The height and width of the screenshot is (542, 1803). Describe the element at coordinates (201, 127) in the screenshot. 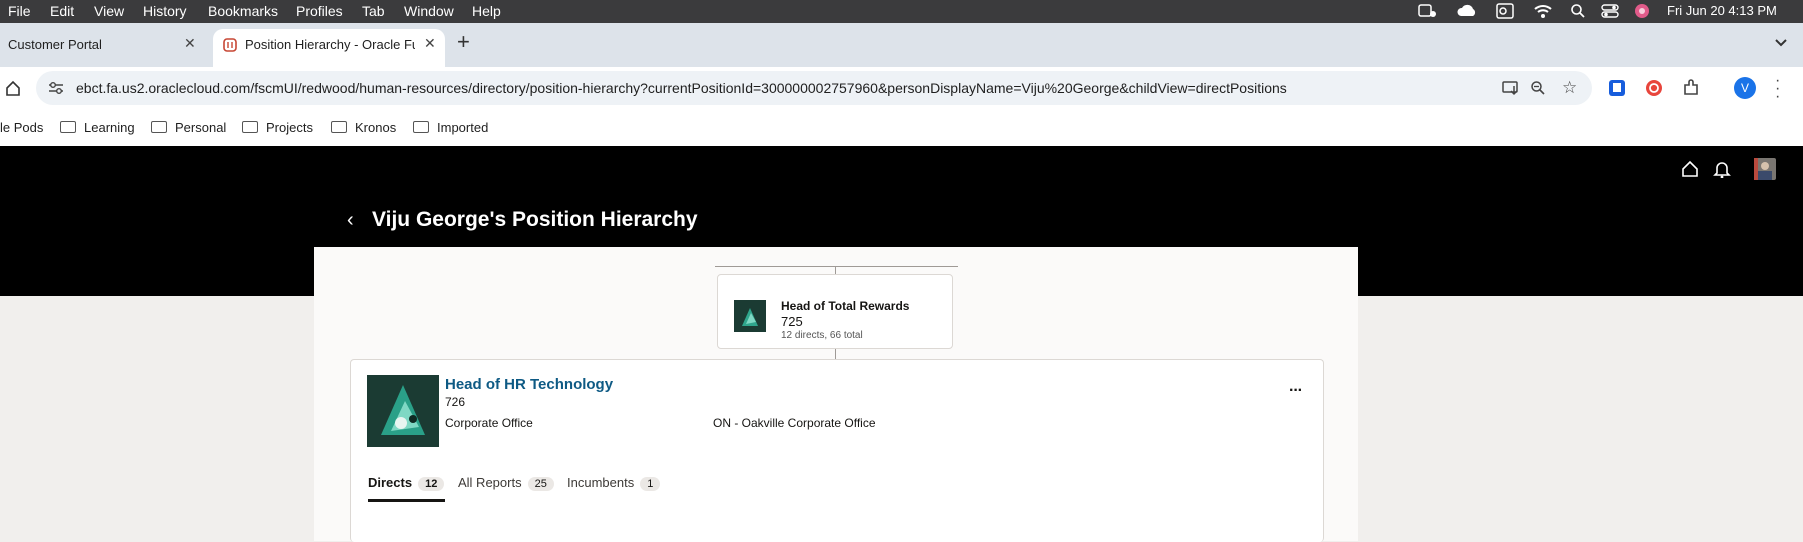

I see `bookmark-label: Personal` at that location.